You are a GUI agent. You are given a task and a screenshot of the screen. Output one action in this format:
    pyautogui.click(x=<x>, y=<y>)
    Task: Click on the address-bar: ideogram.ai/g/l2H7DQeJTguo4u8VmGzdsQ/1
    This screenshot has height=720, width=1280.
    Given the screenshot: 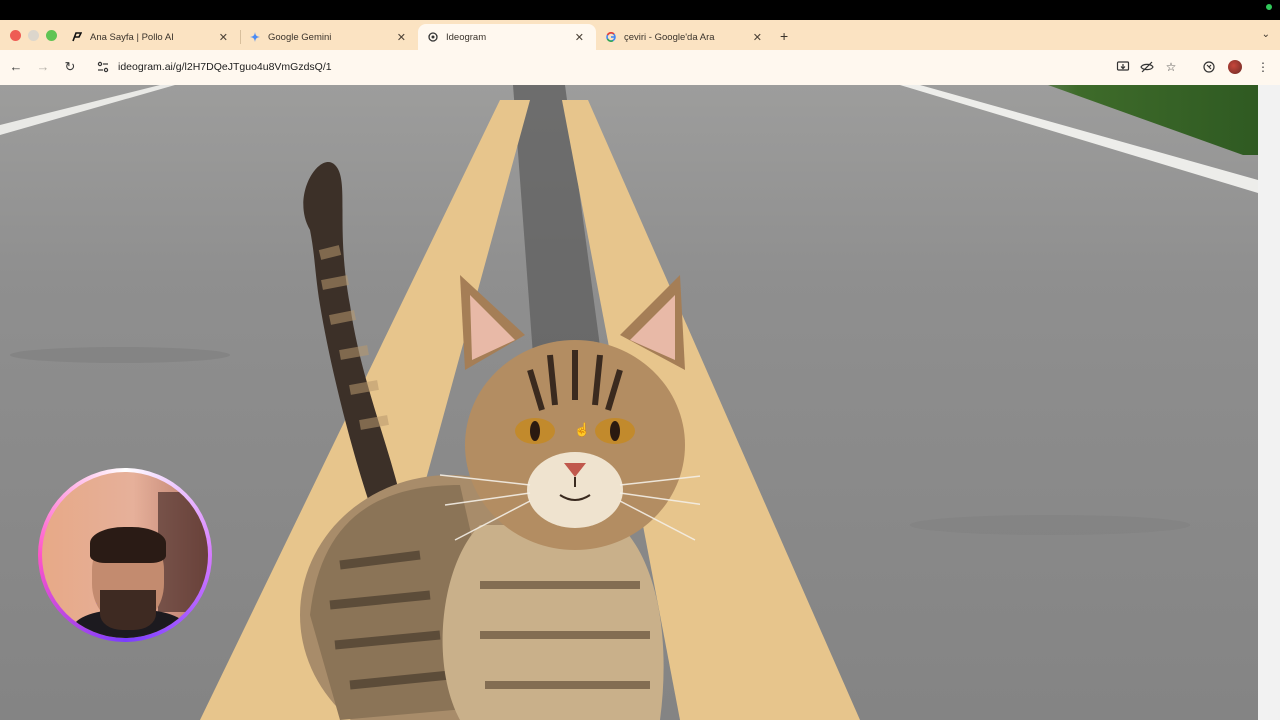 What is the action you would take?
    pyautogui.click(x=638, y=67)
    